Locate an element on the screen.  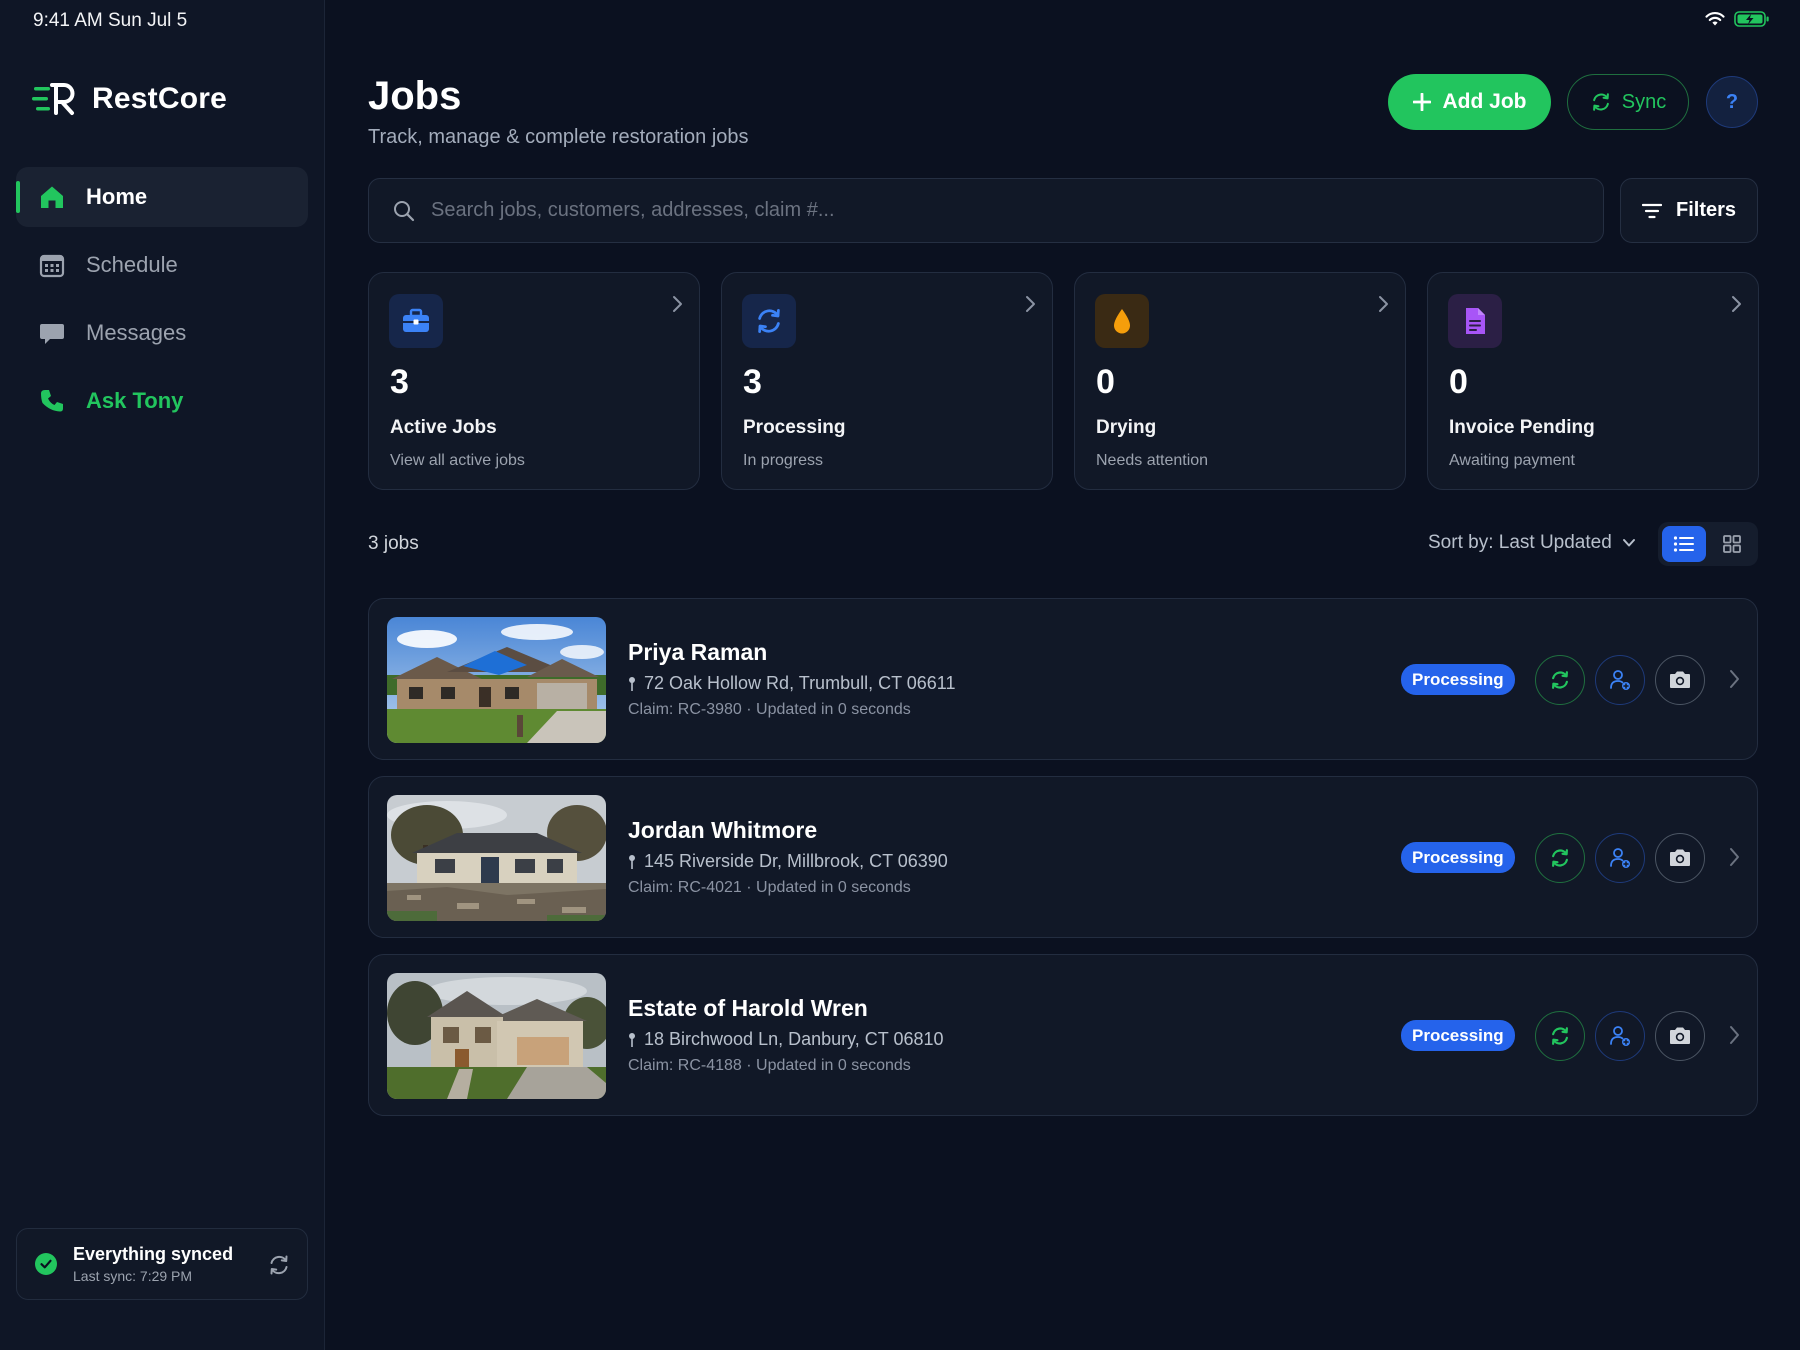
filter-icon is located at coordinates (1651, 210).